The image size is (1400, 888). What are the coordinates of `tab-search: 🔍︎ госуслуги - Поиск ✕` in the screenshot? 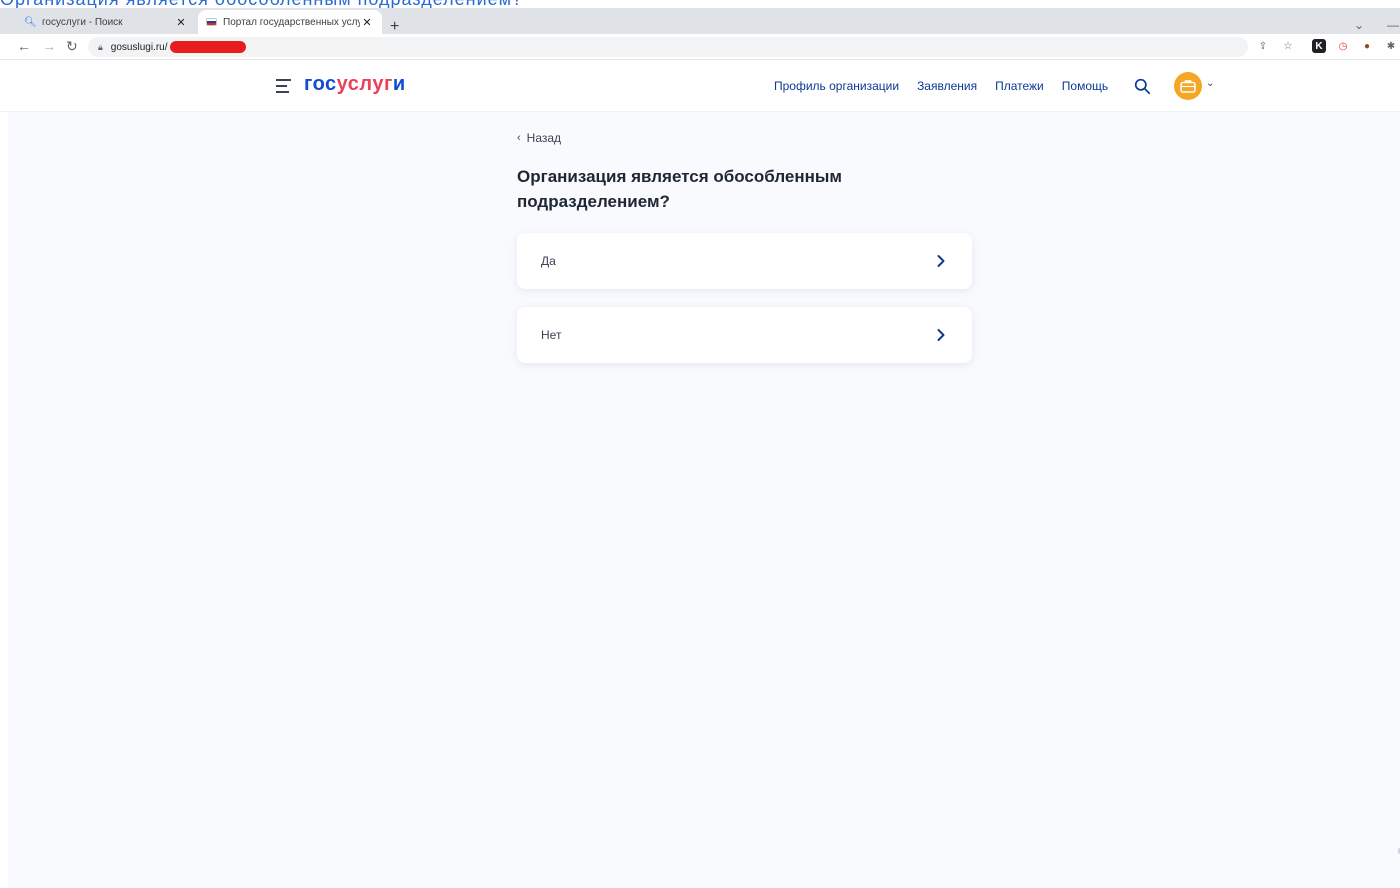 It's located at (106, 22).